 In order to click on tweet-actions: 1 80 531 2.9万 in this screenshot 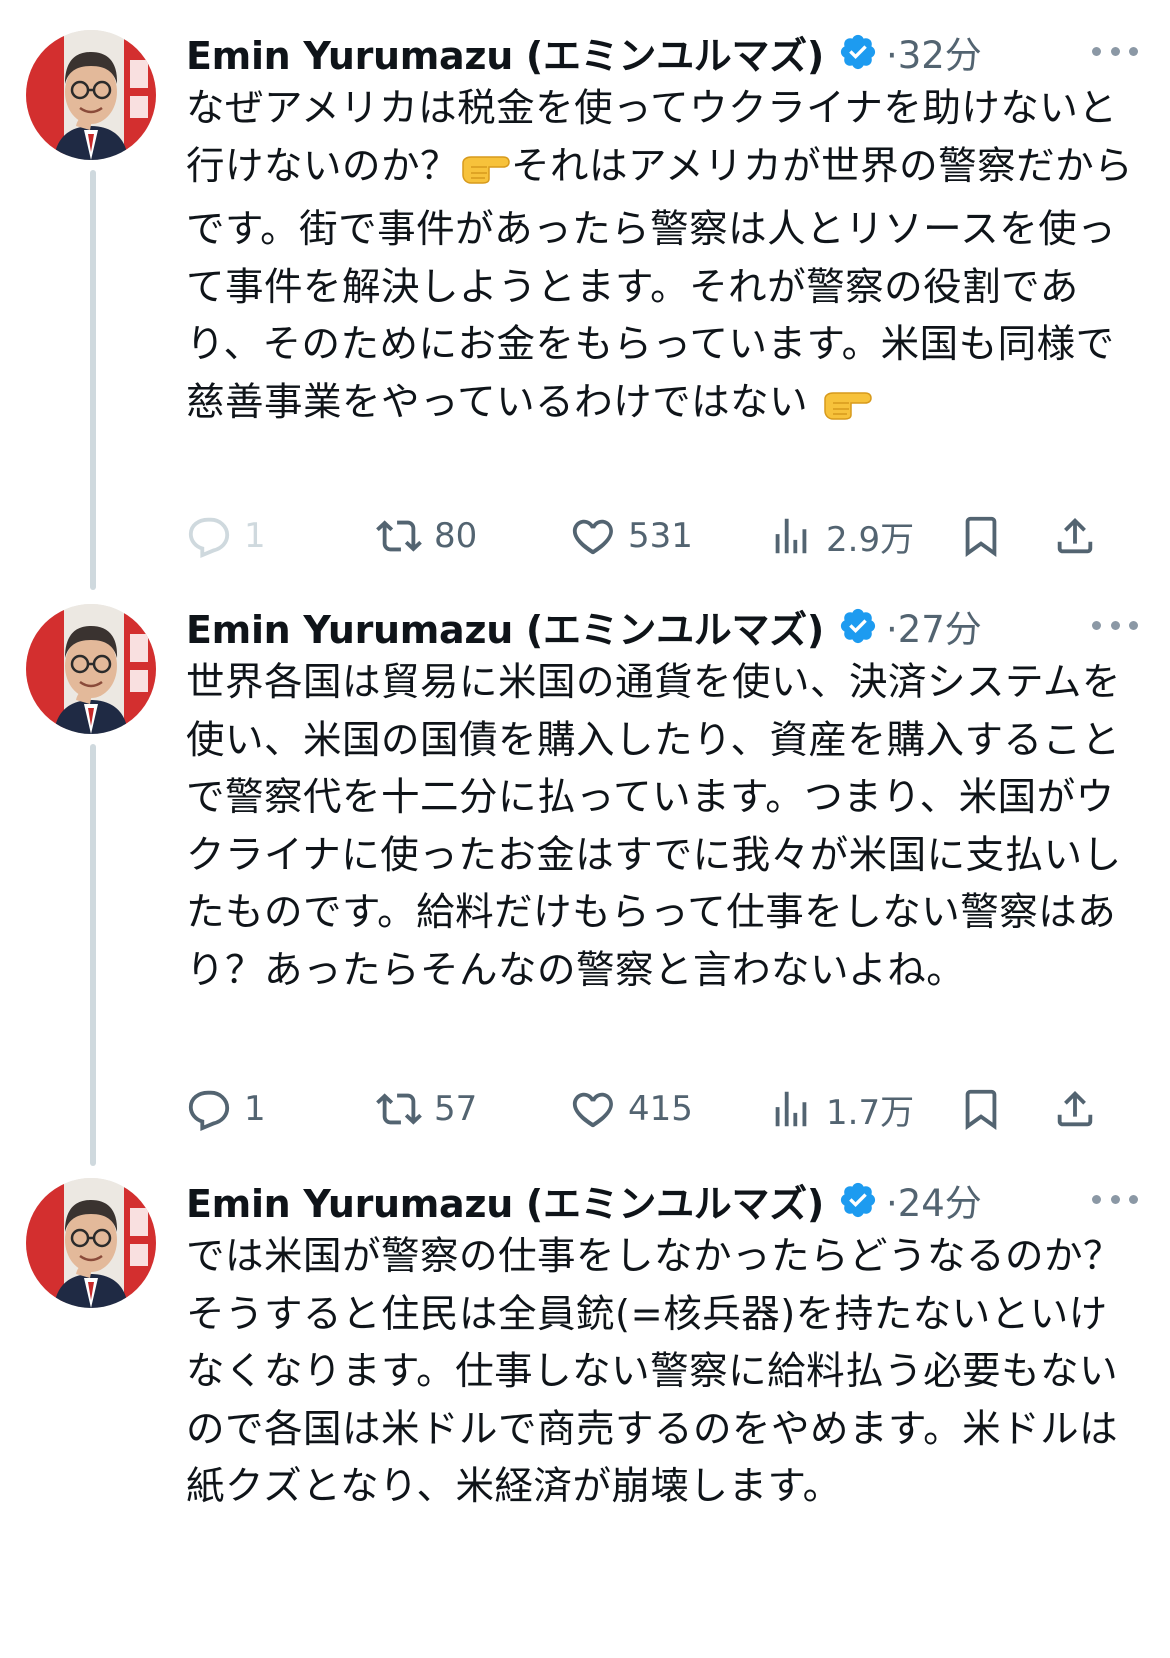, I will do `click(666, 536)`.